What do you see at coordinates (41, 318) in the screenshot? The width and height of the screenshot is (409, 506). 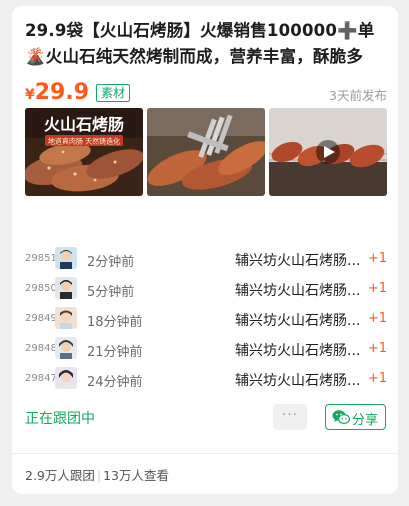 I see `order-id: 29849` at bounding box center [41, 318].